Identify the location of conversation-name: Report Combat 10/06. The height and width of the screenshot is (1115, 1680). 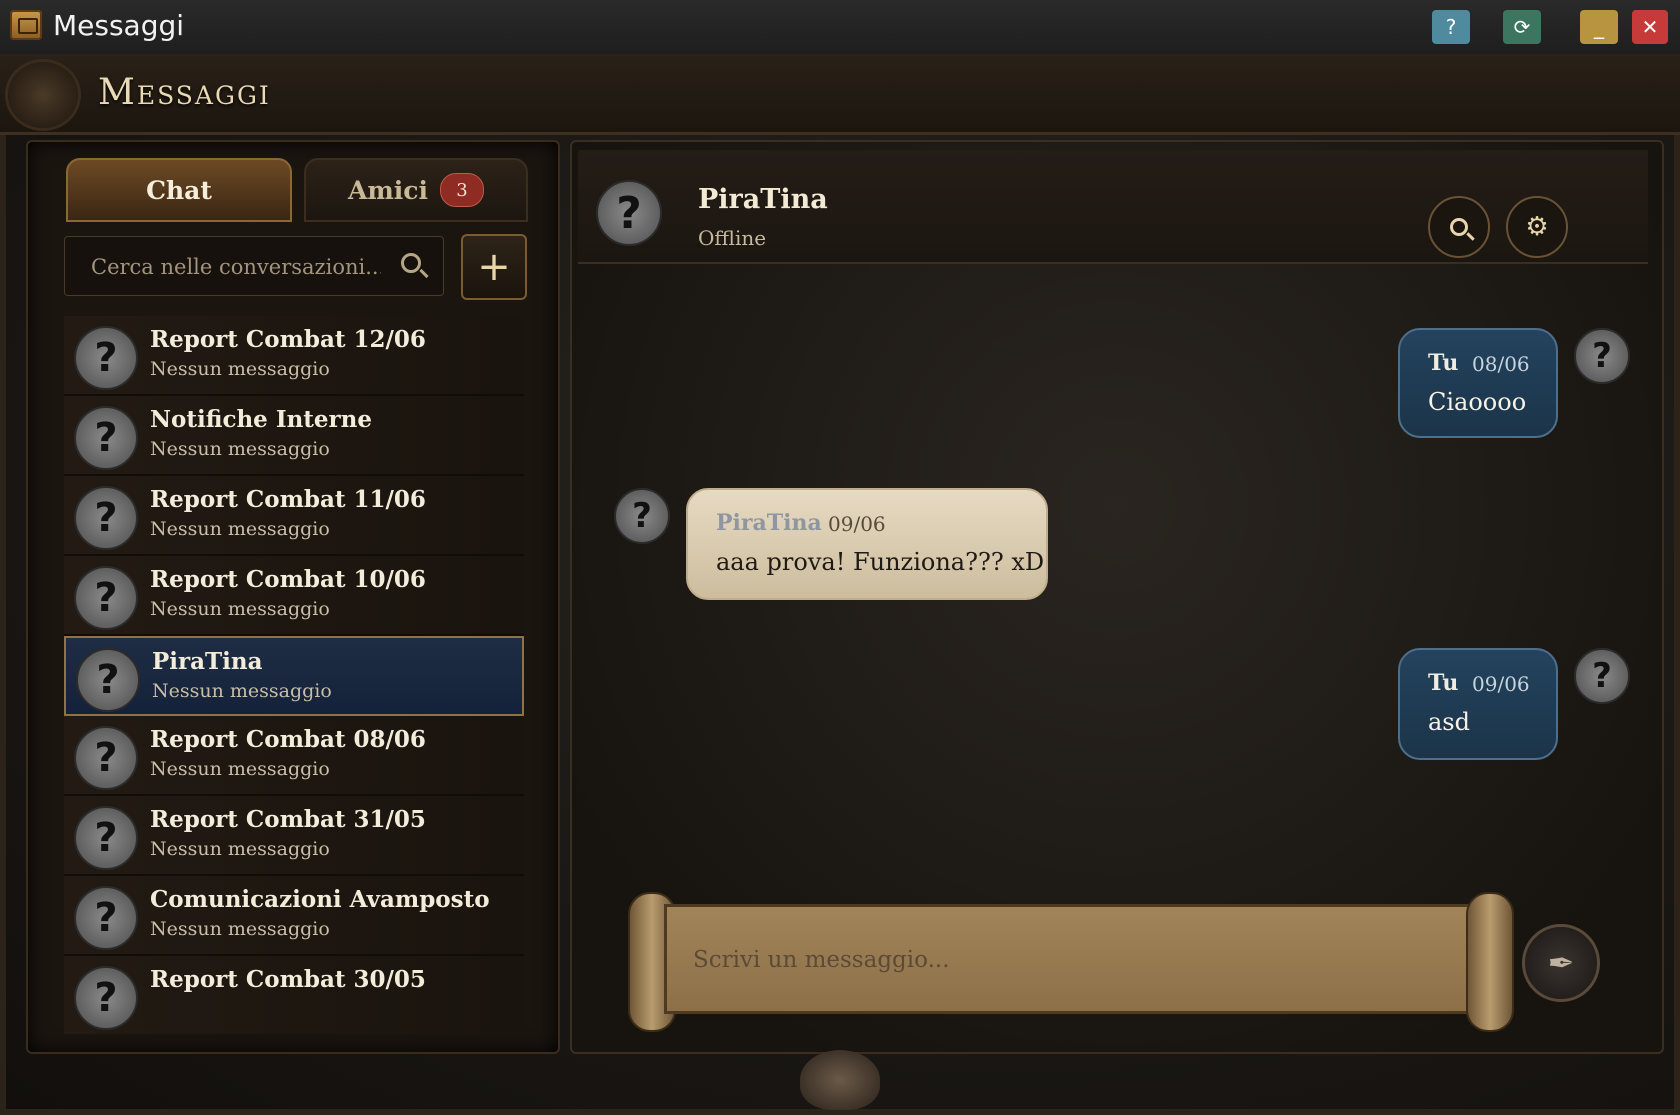
(288, 579).